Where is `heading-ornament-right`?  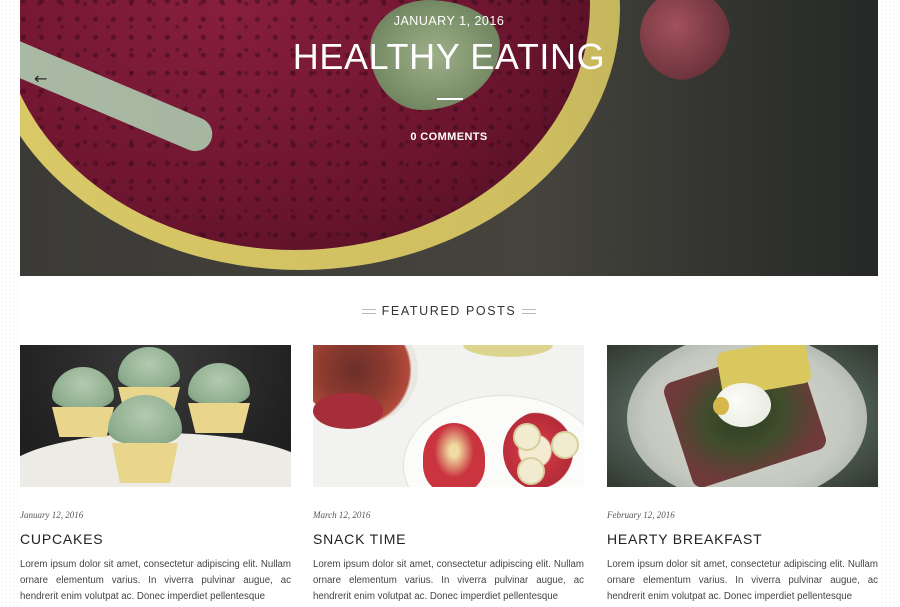
heading-ornament-right is located at coordinates (529, 312).